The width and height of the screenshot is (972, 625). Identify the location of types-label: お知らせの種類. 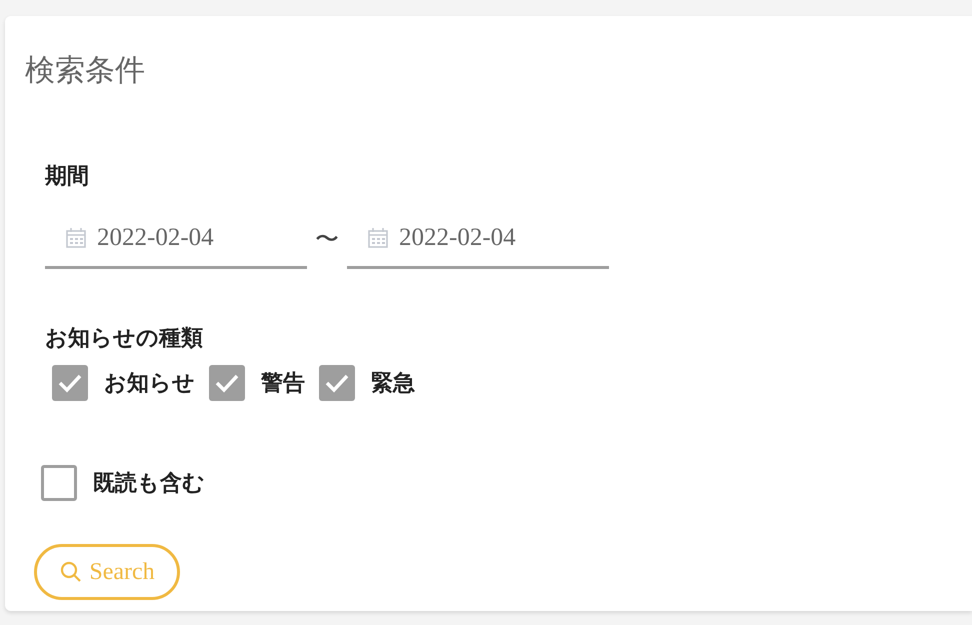
(124, 338).